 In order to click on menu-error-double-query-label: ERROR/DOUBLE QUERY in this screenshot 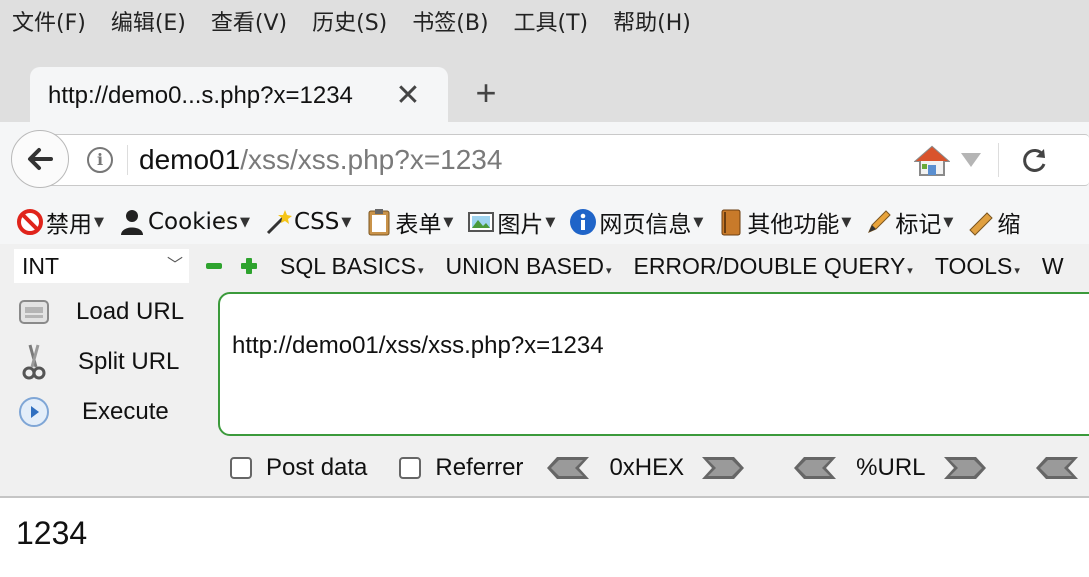, I will do `click(769, 265)`.